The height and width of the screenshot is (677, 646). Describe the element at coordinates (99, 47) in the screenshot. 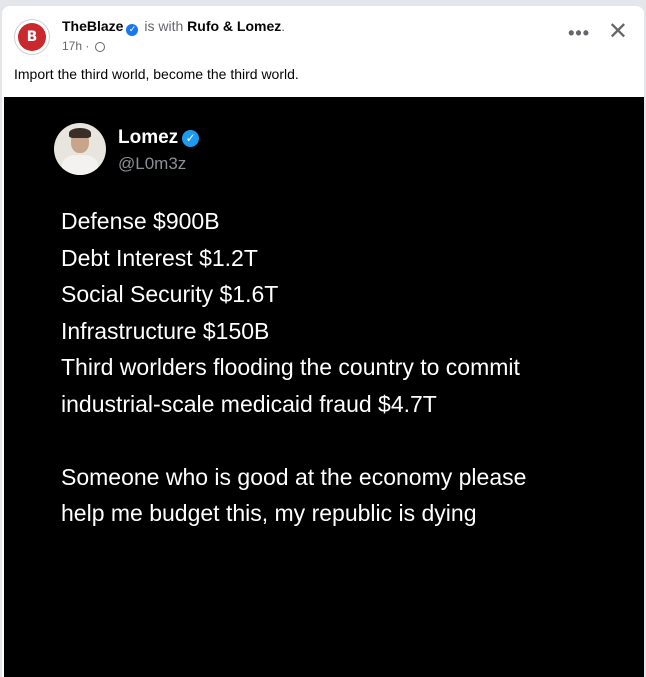

I see `globe-icon` at that location.